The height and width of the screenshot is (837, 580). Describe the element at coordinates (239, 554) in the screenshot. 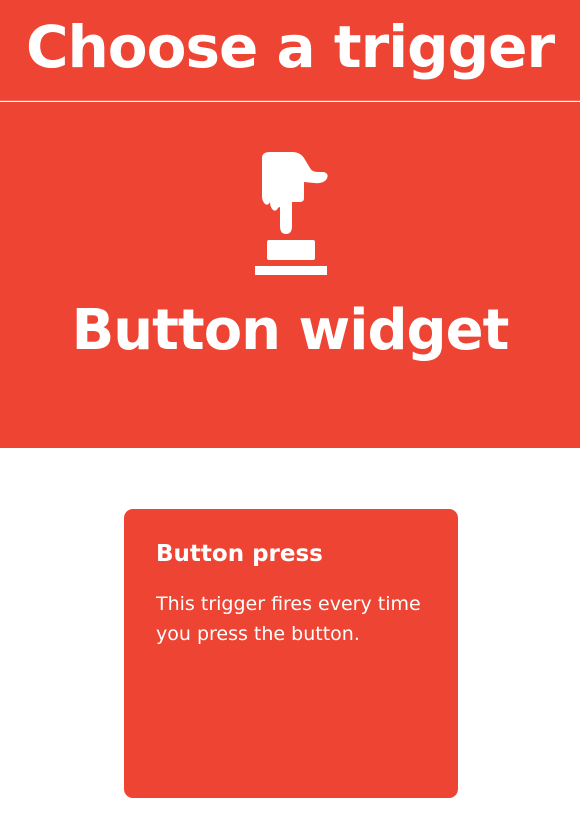

I see `trigger-title: Button press` at that location.